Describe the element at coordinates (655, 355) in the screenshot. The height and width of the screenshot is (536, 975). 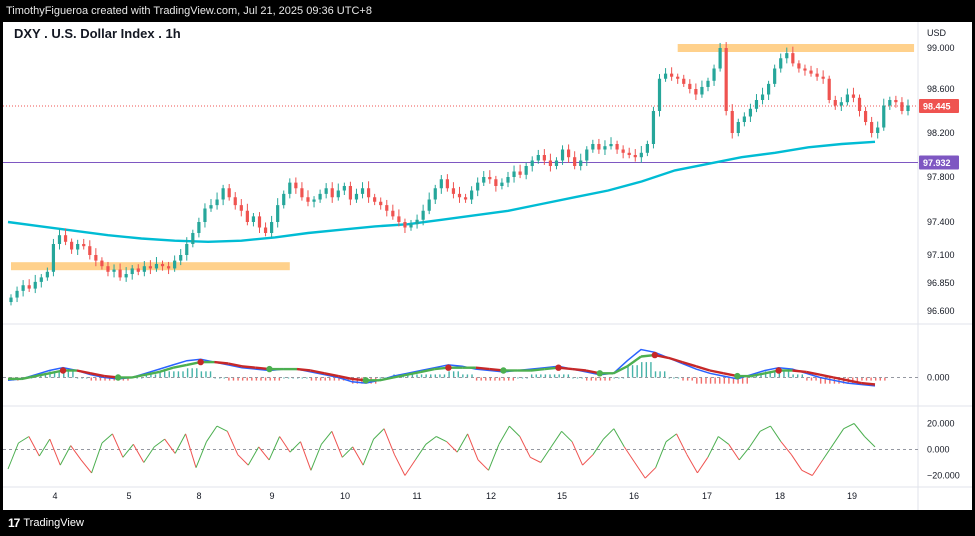
I see `osc-peak-dot` at that location.